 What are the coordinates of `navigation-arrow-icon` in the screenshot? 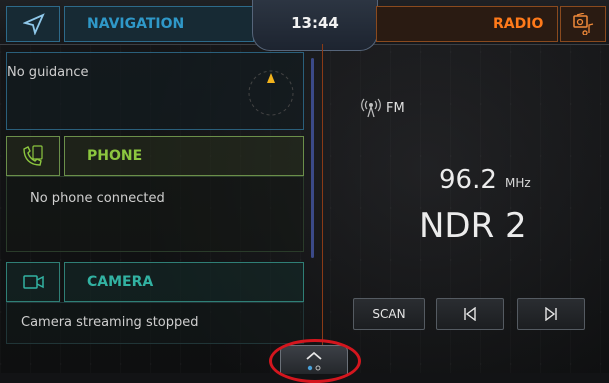 It's located at (34, 24).